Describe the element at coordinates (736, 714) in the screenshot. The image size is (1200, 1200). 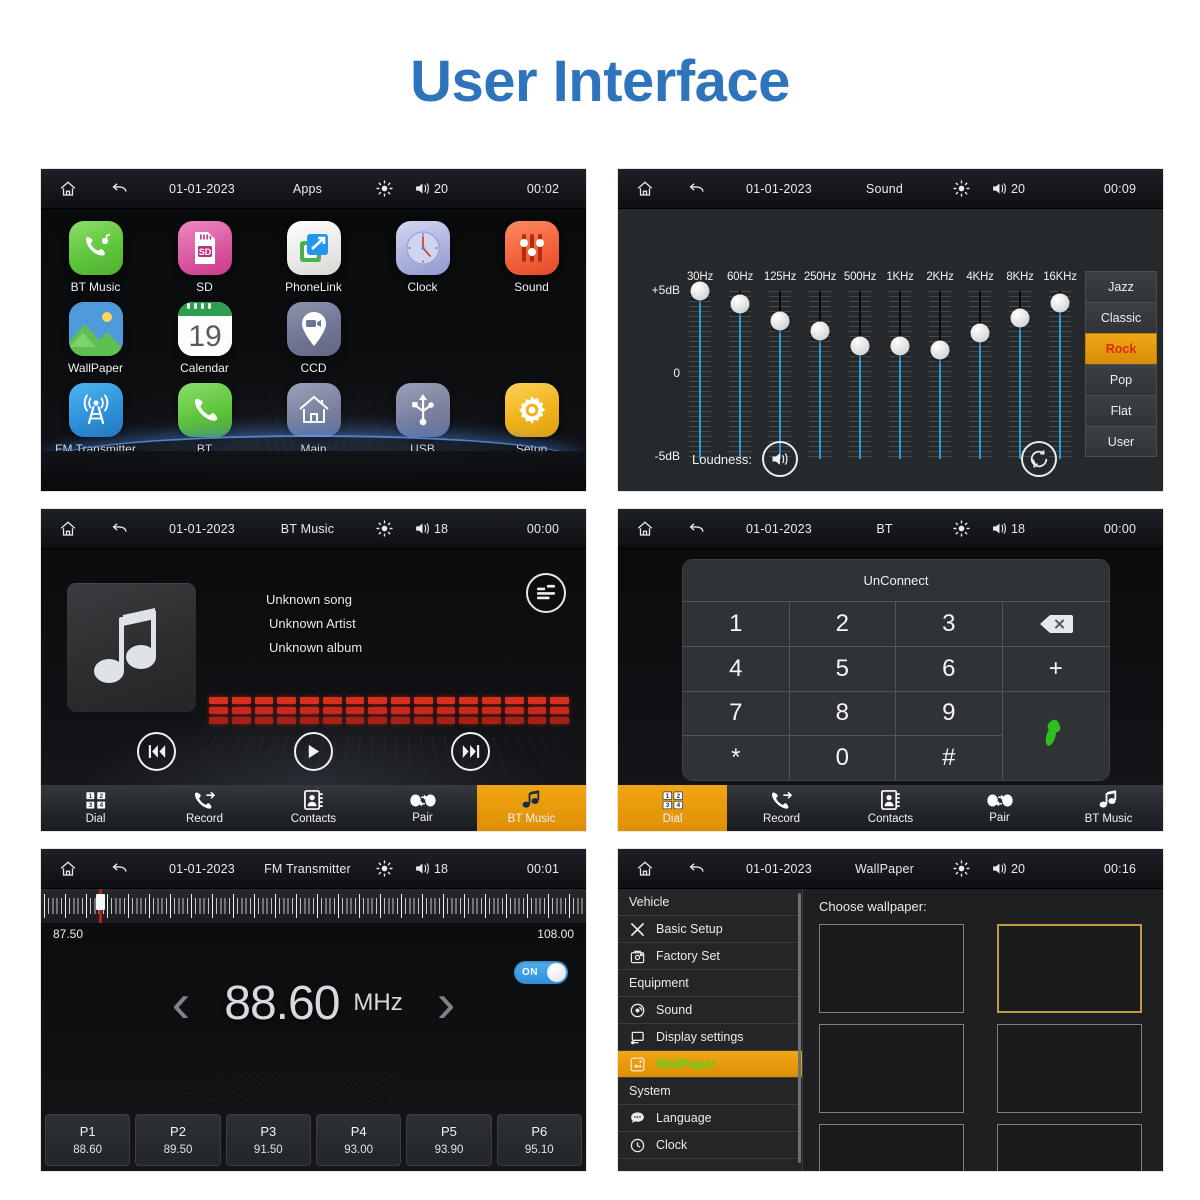
I see `dial-key-7: 7` at that location.